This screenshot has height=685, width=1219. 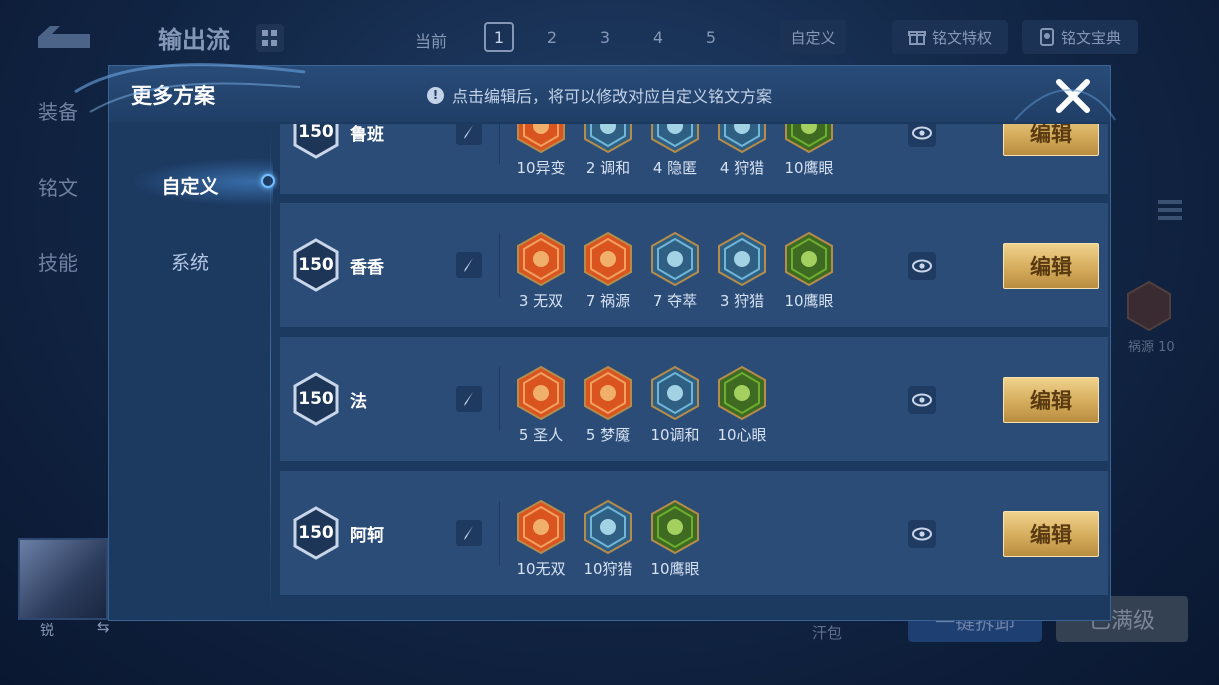 I want to click on custom-tab-button: 自定义, so click(x=813, y=37).